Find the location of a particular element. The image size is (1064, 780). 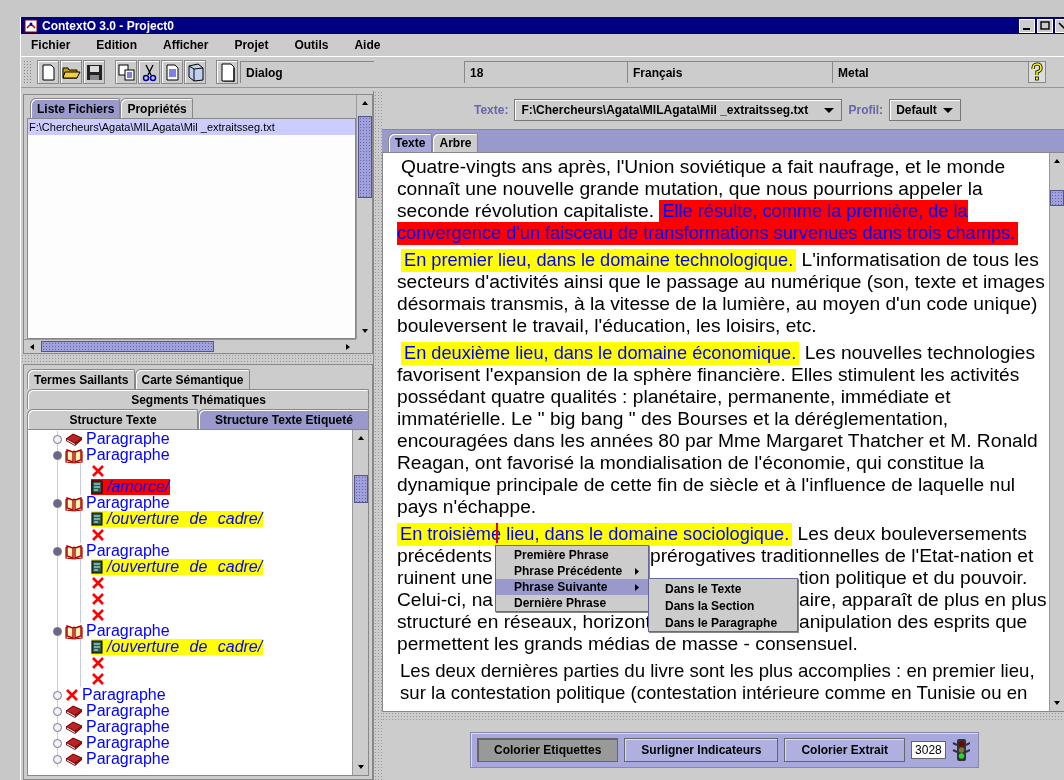

menu-item: Dans le Texte is located at coordinates (723, 588).